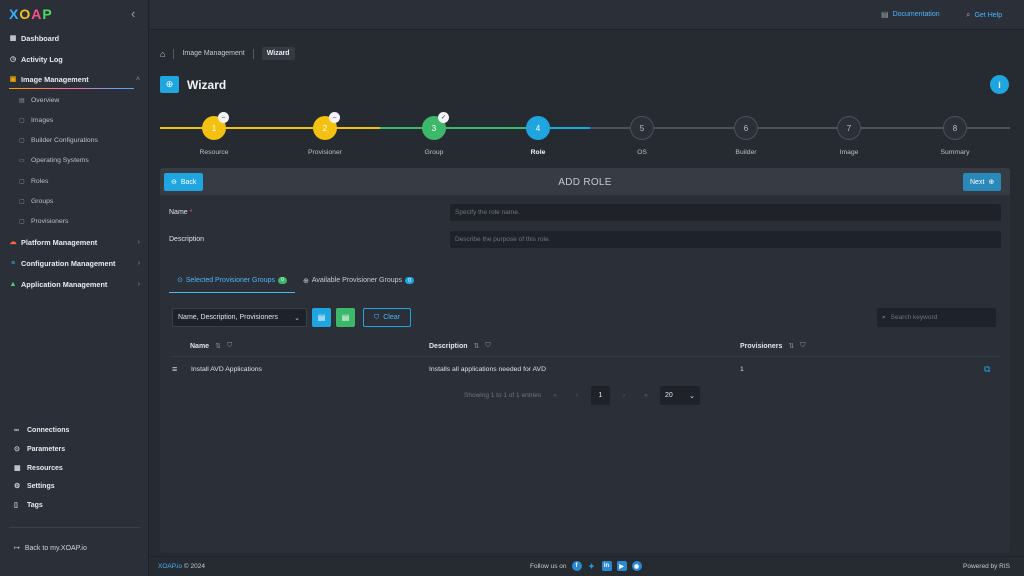  What do you see at coordinates (16, 505) in the screenshot?
I see `bookmark-icon: ▯` at bounding box center [16, 505].